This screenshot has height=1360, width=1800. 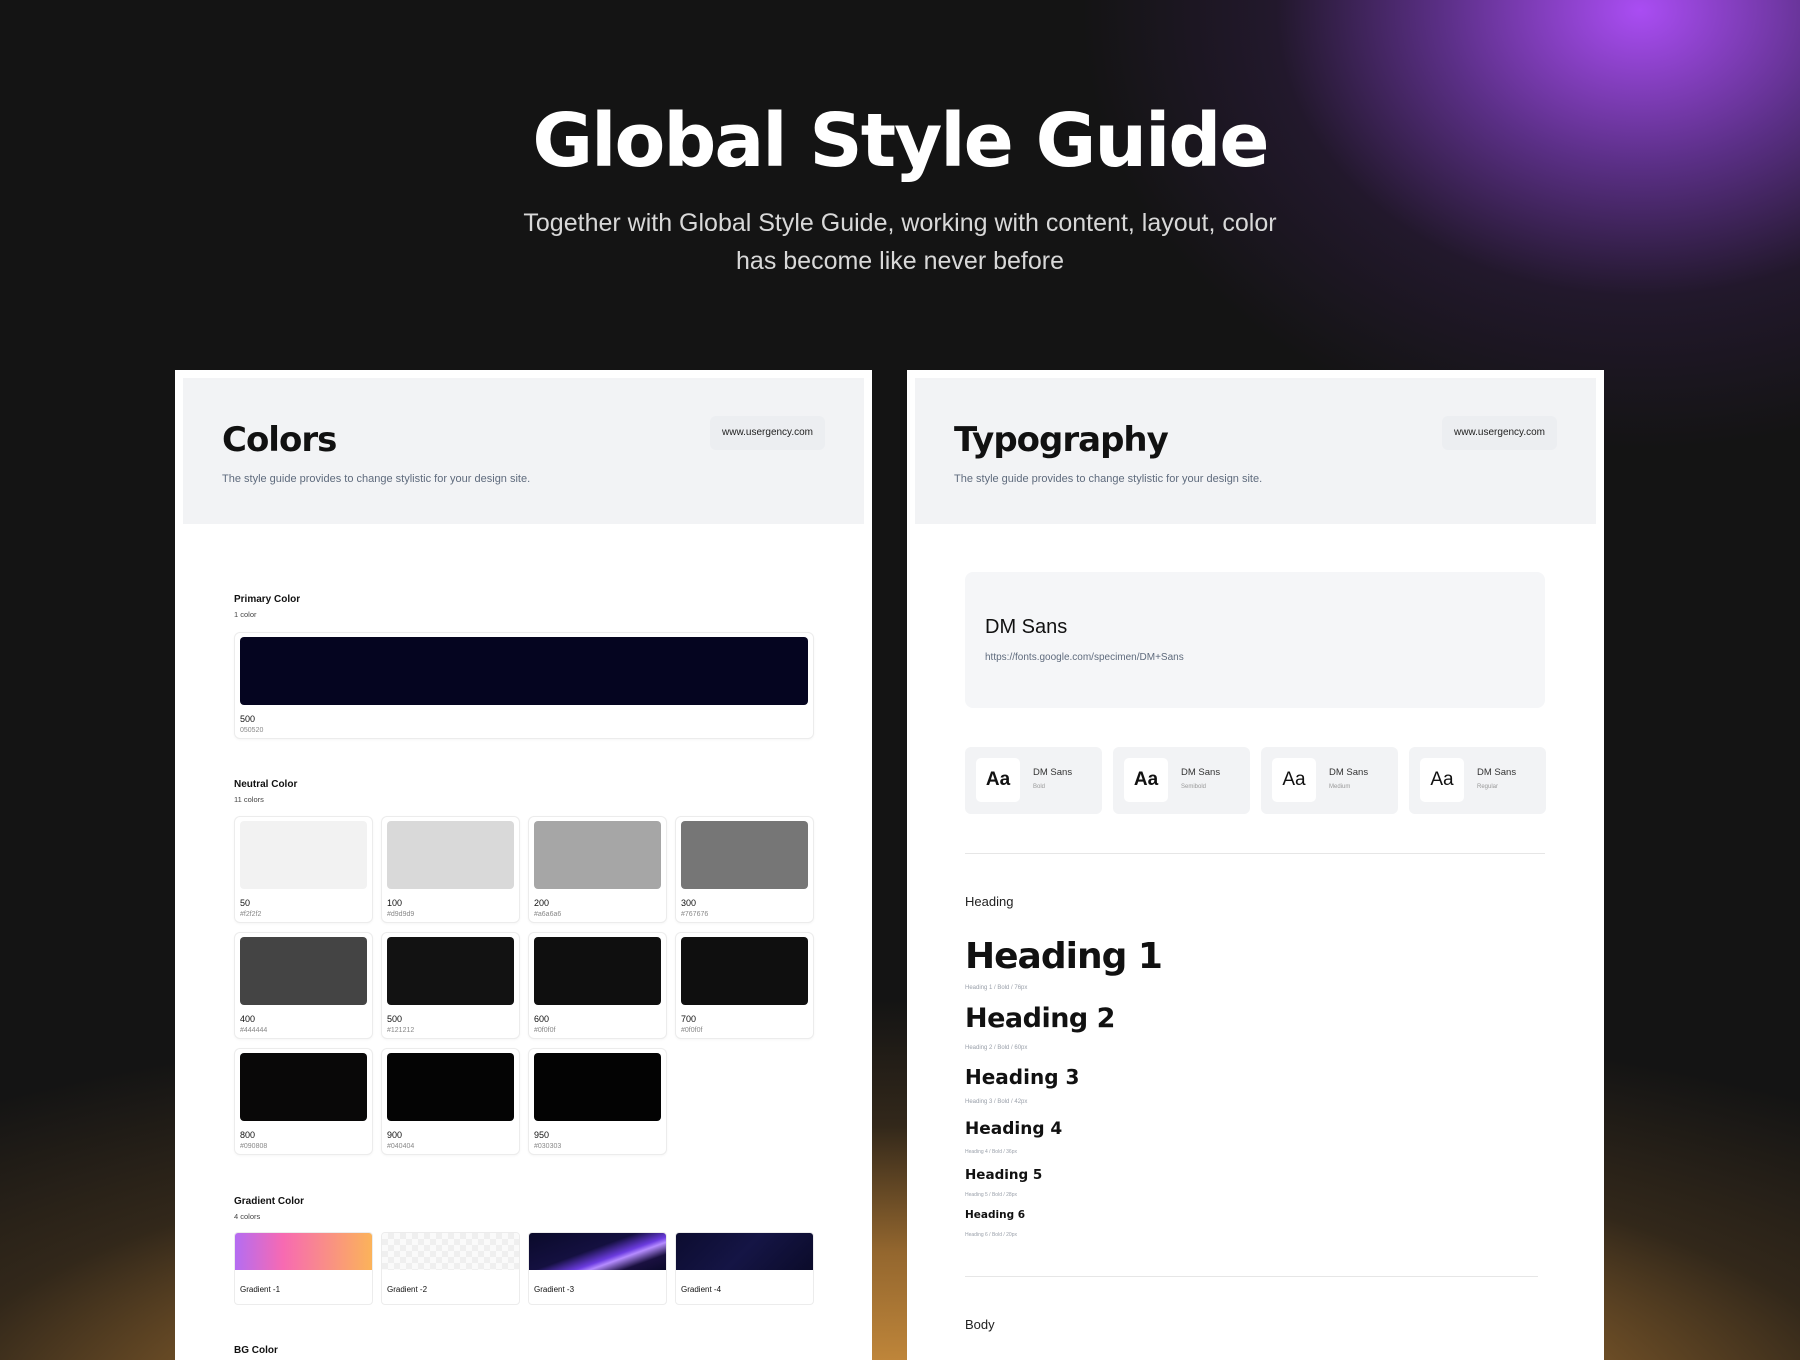 What do you see at coordinates (247, 1216) in the screenshot?
I see `gradient-color-count: 4 colors` at bounding box center [247, 1216].